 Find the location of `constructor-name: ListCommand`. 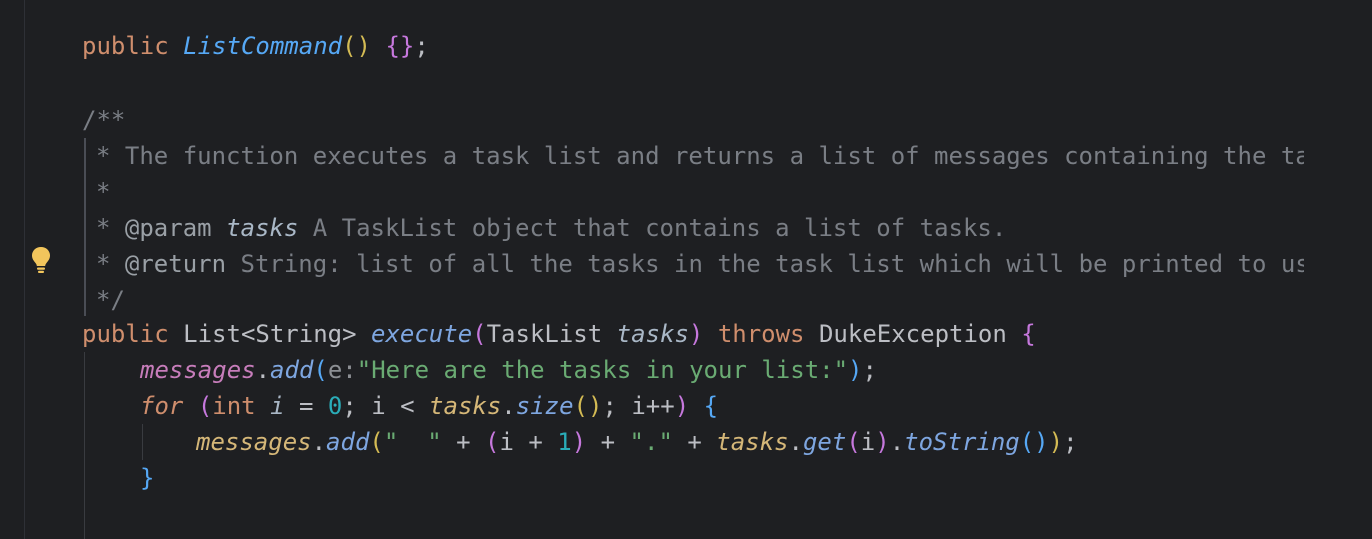

constructor-name: ListCommand is located at coordinates (263, 46).